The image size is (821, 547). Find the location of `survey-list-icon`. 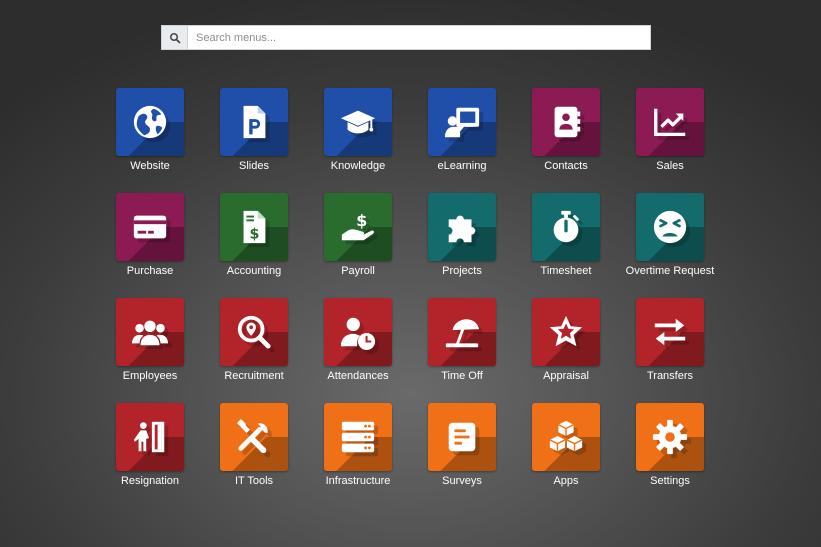

survey-list-icon is located at coordinates (462, 437).